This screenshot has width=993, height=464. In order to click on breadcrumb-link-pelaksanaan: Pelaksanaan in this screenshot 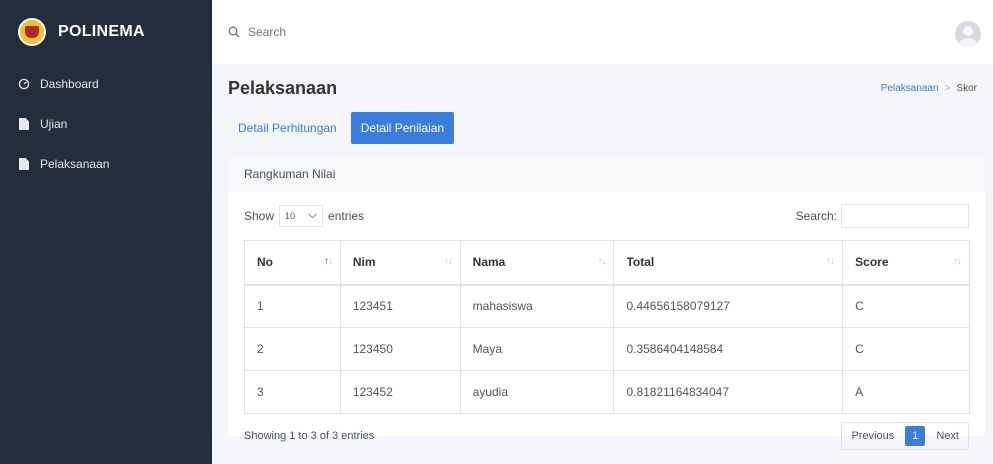, I will do `click(910, 88)`.